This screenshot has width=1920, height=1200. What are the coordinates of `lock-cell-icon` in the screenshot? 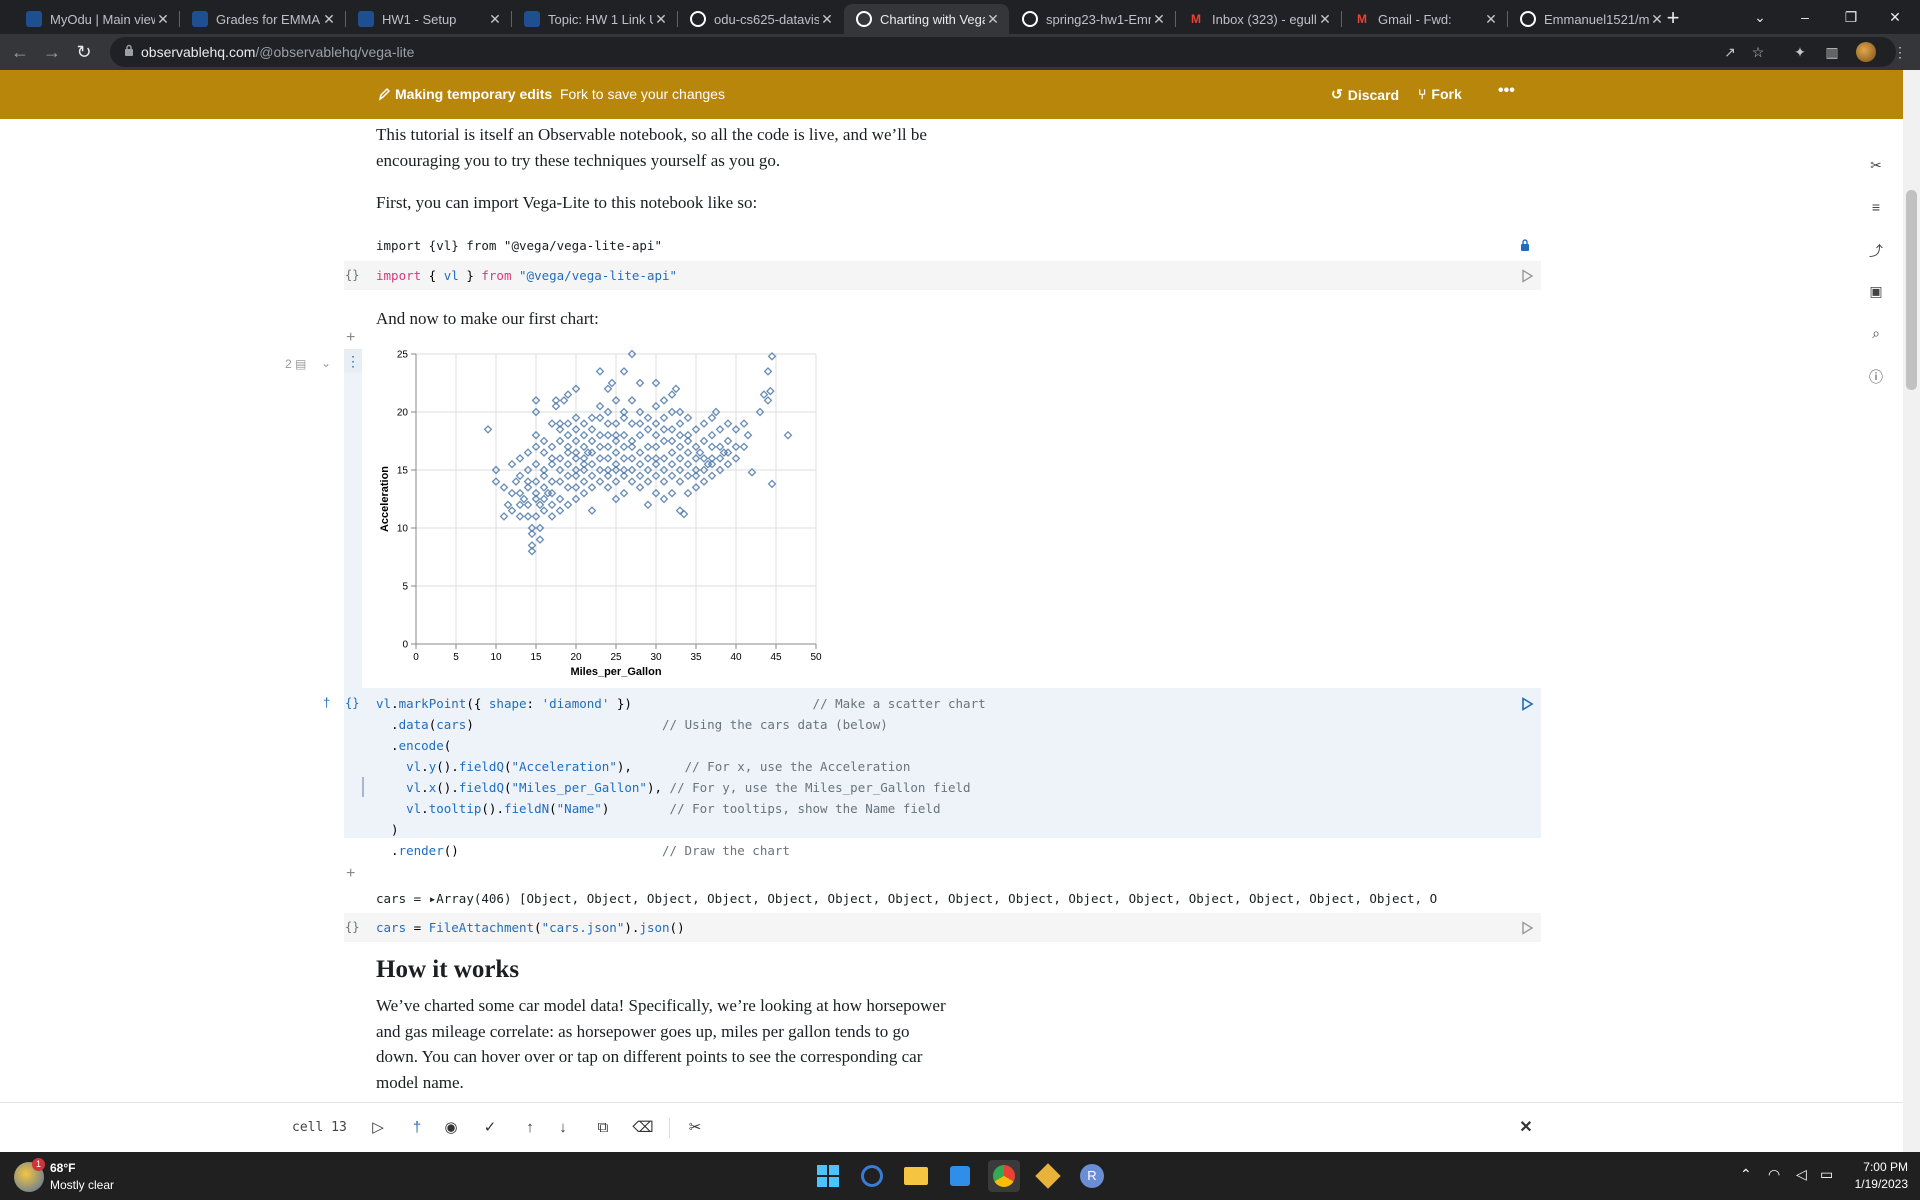 It's located at (1525, 245).